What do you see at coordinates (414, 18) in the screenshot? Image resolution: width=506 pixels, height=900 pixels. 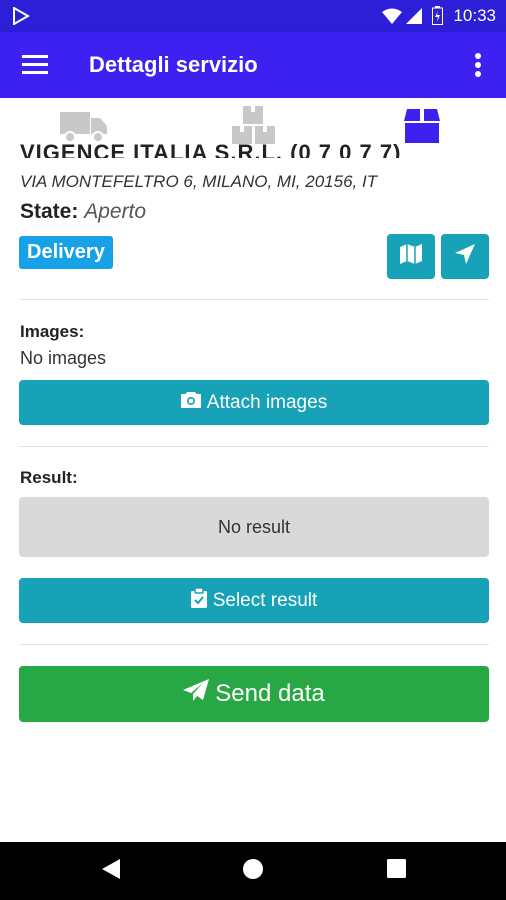 I see `signal-icon` at bounding box center [414, 18].